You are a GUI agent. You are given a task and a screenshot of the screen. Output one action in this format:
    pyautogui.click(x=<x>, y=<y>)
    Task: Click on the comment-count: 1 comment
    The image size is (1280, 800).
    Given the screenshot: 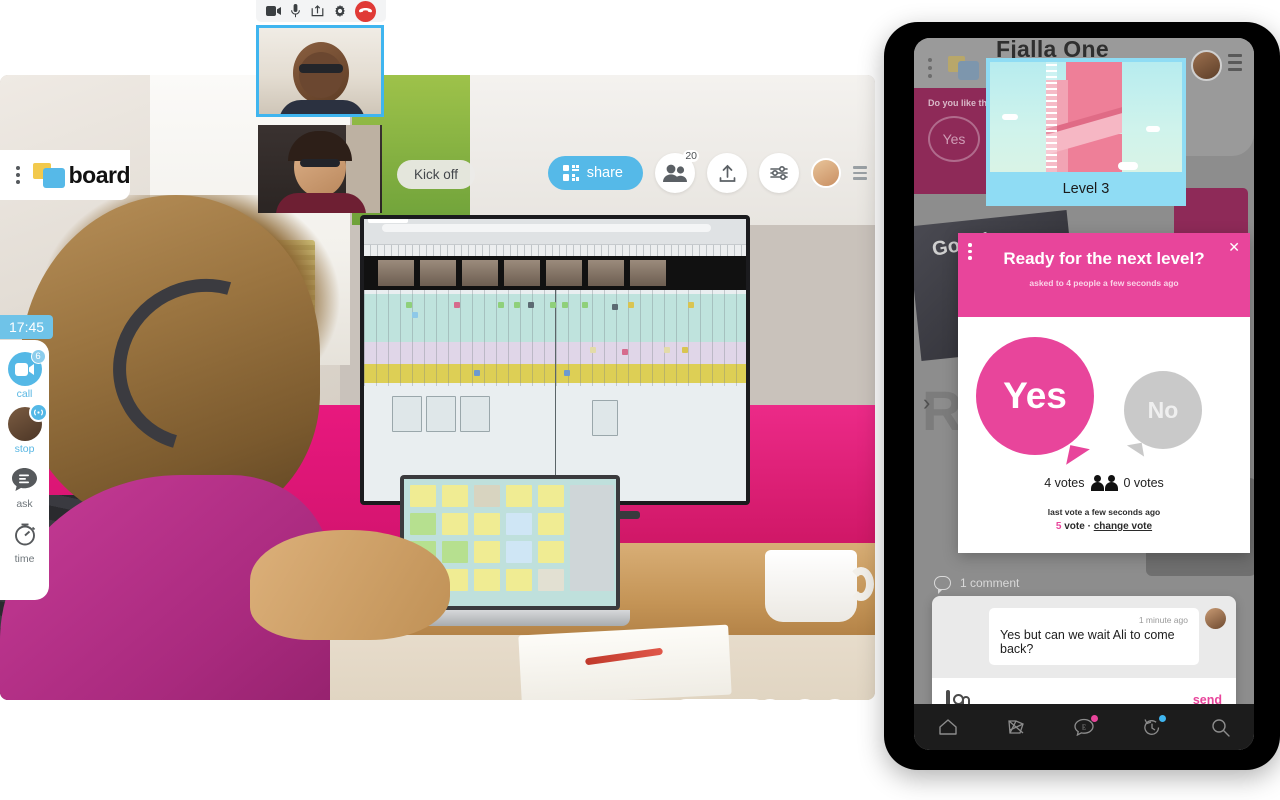 What is the action you would take?
    pyautogui.click(x=990, y=583)
    